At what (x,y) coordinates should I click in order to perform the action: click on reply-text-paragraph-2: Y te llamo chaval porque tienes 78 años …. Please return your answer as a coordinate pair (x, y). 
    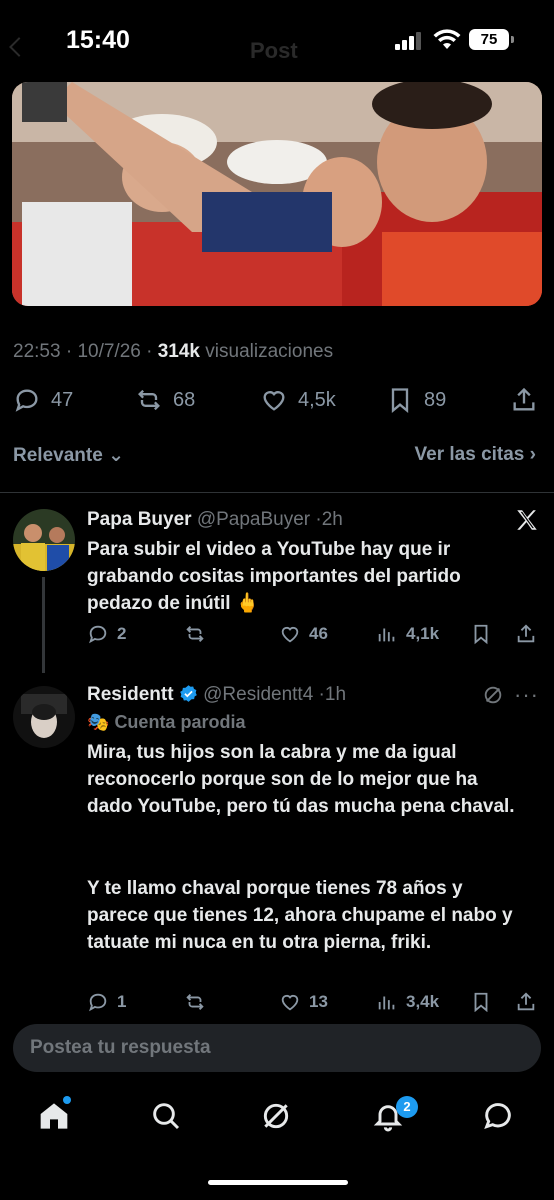
    Looking at the image, I should click on (300, 915).